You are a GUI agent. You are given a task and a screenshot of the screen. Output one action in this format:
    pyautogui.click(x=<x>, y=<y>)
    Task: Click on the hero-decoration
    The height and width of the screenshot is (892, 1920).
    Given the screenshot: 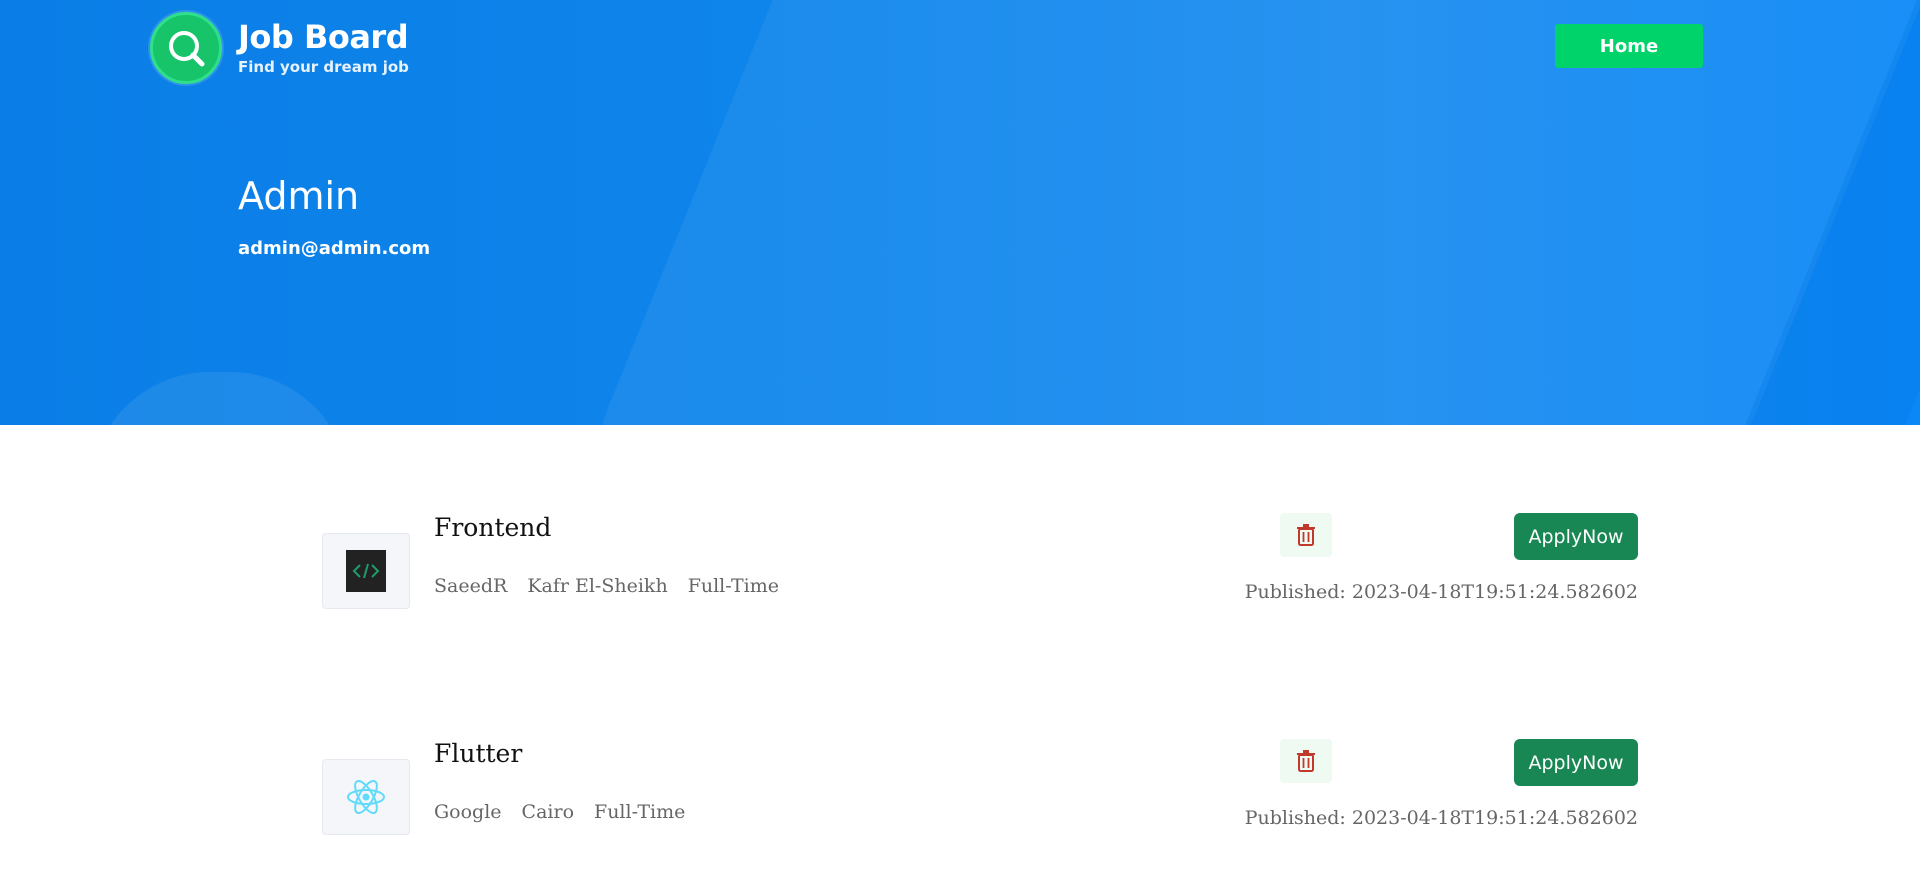 What is the action you would take?
    pyautogui.click(x=220, y=398)
    